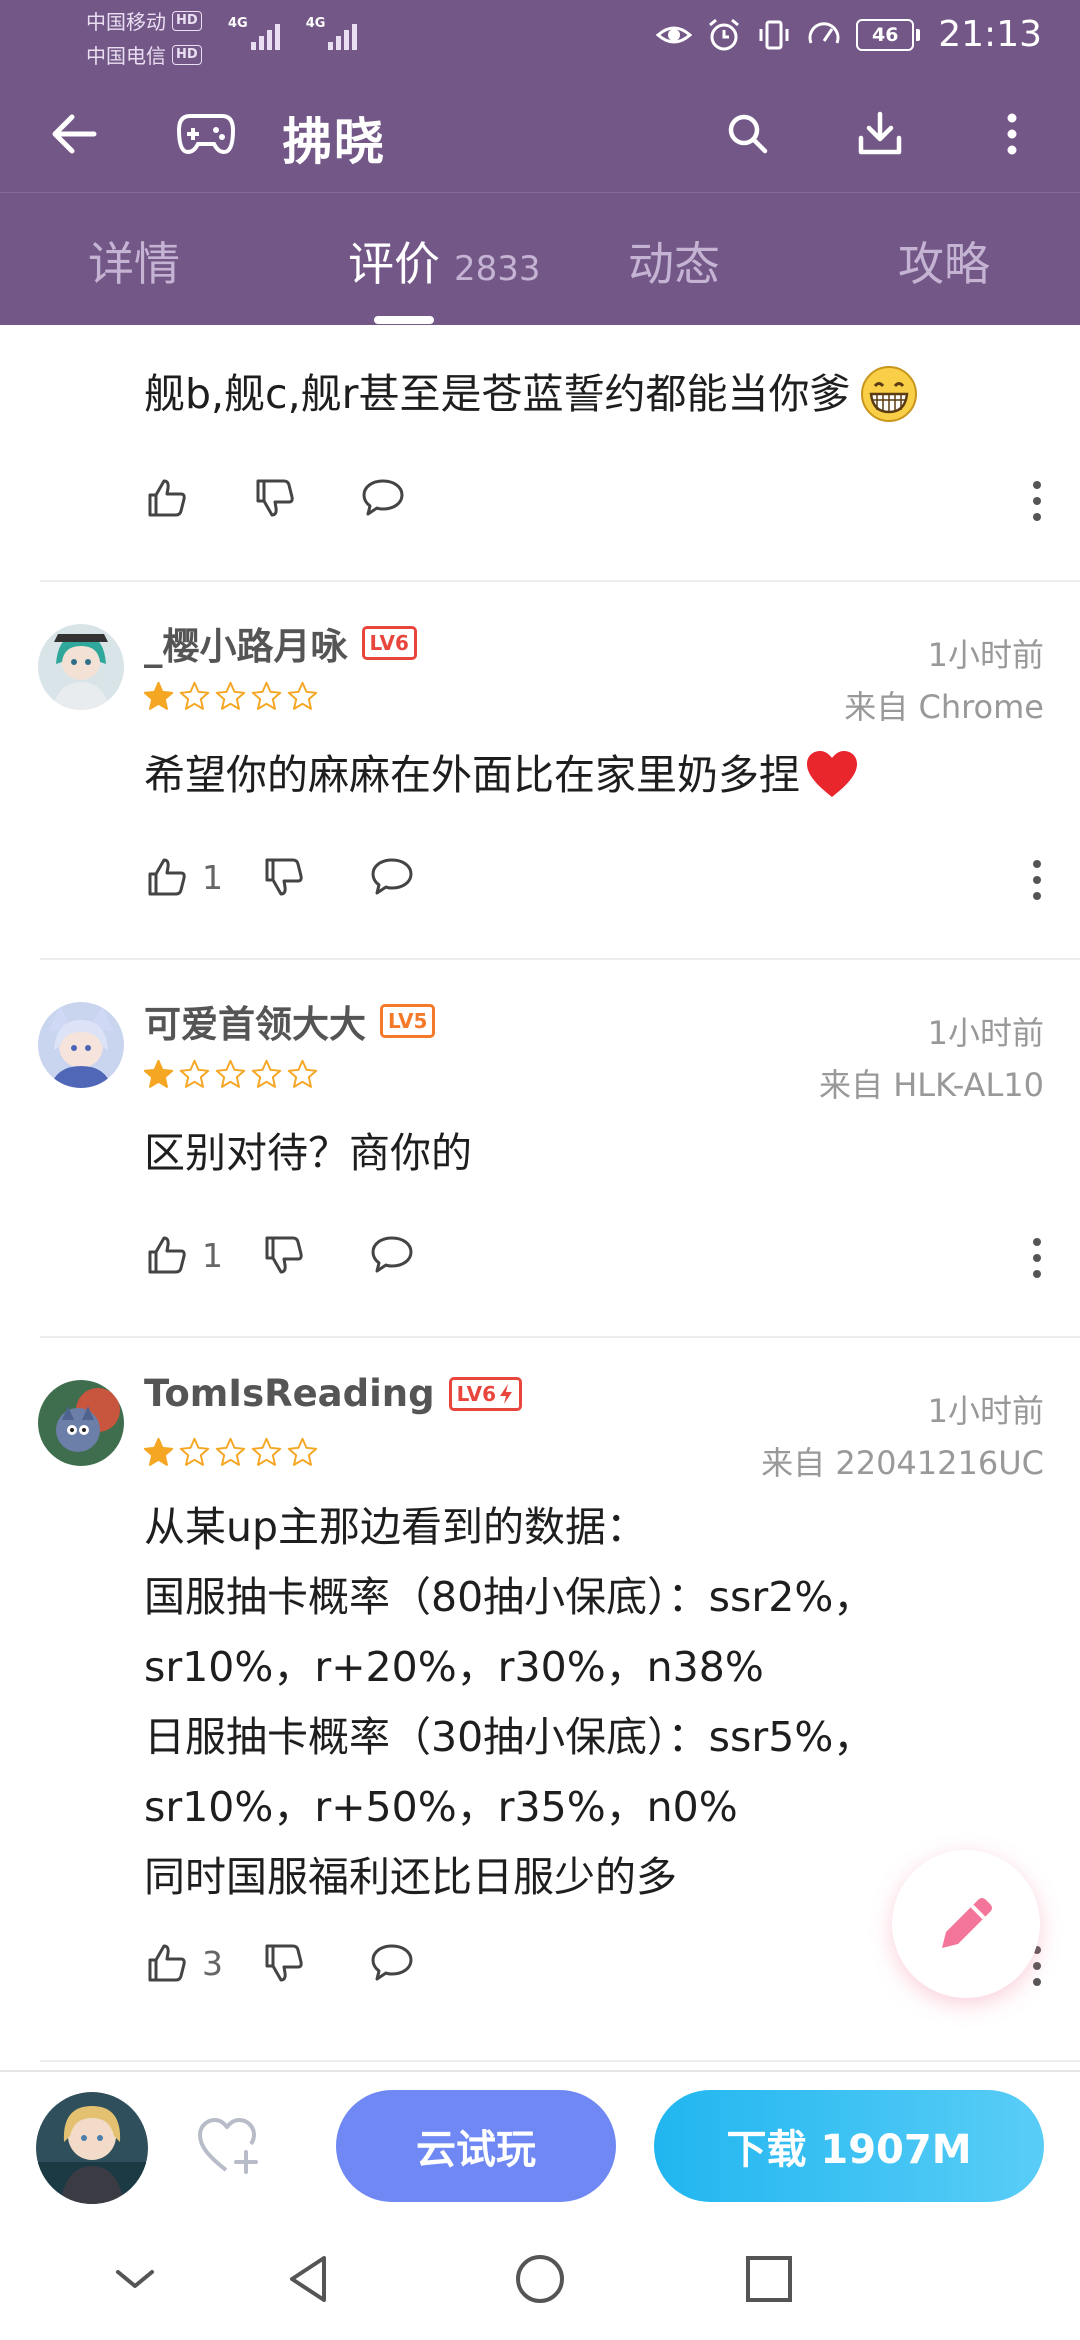 Image resolution: width=1080 pixels, height=2340 pixels. I want to click on carrier-1: 中国移动 HD, so click(144, 20).